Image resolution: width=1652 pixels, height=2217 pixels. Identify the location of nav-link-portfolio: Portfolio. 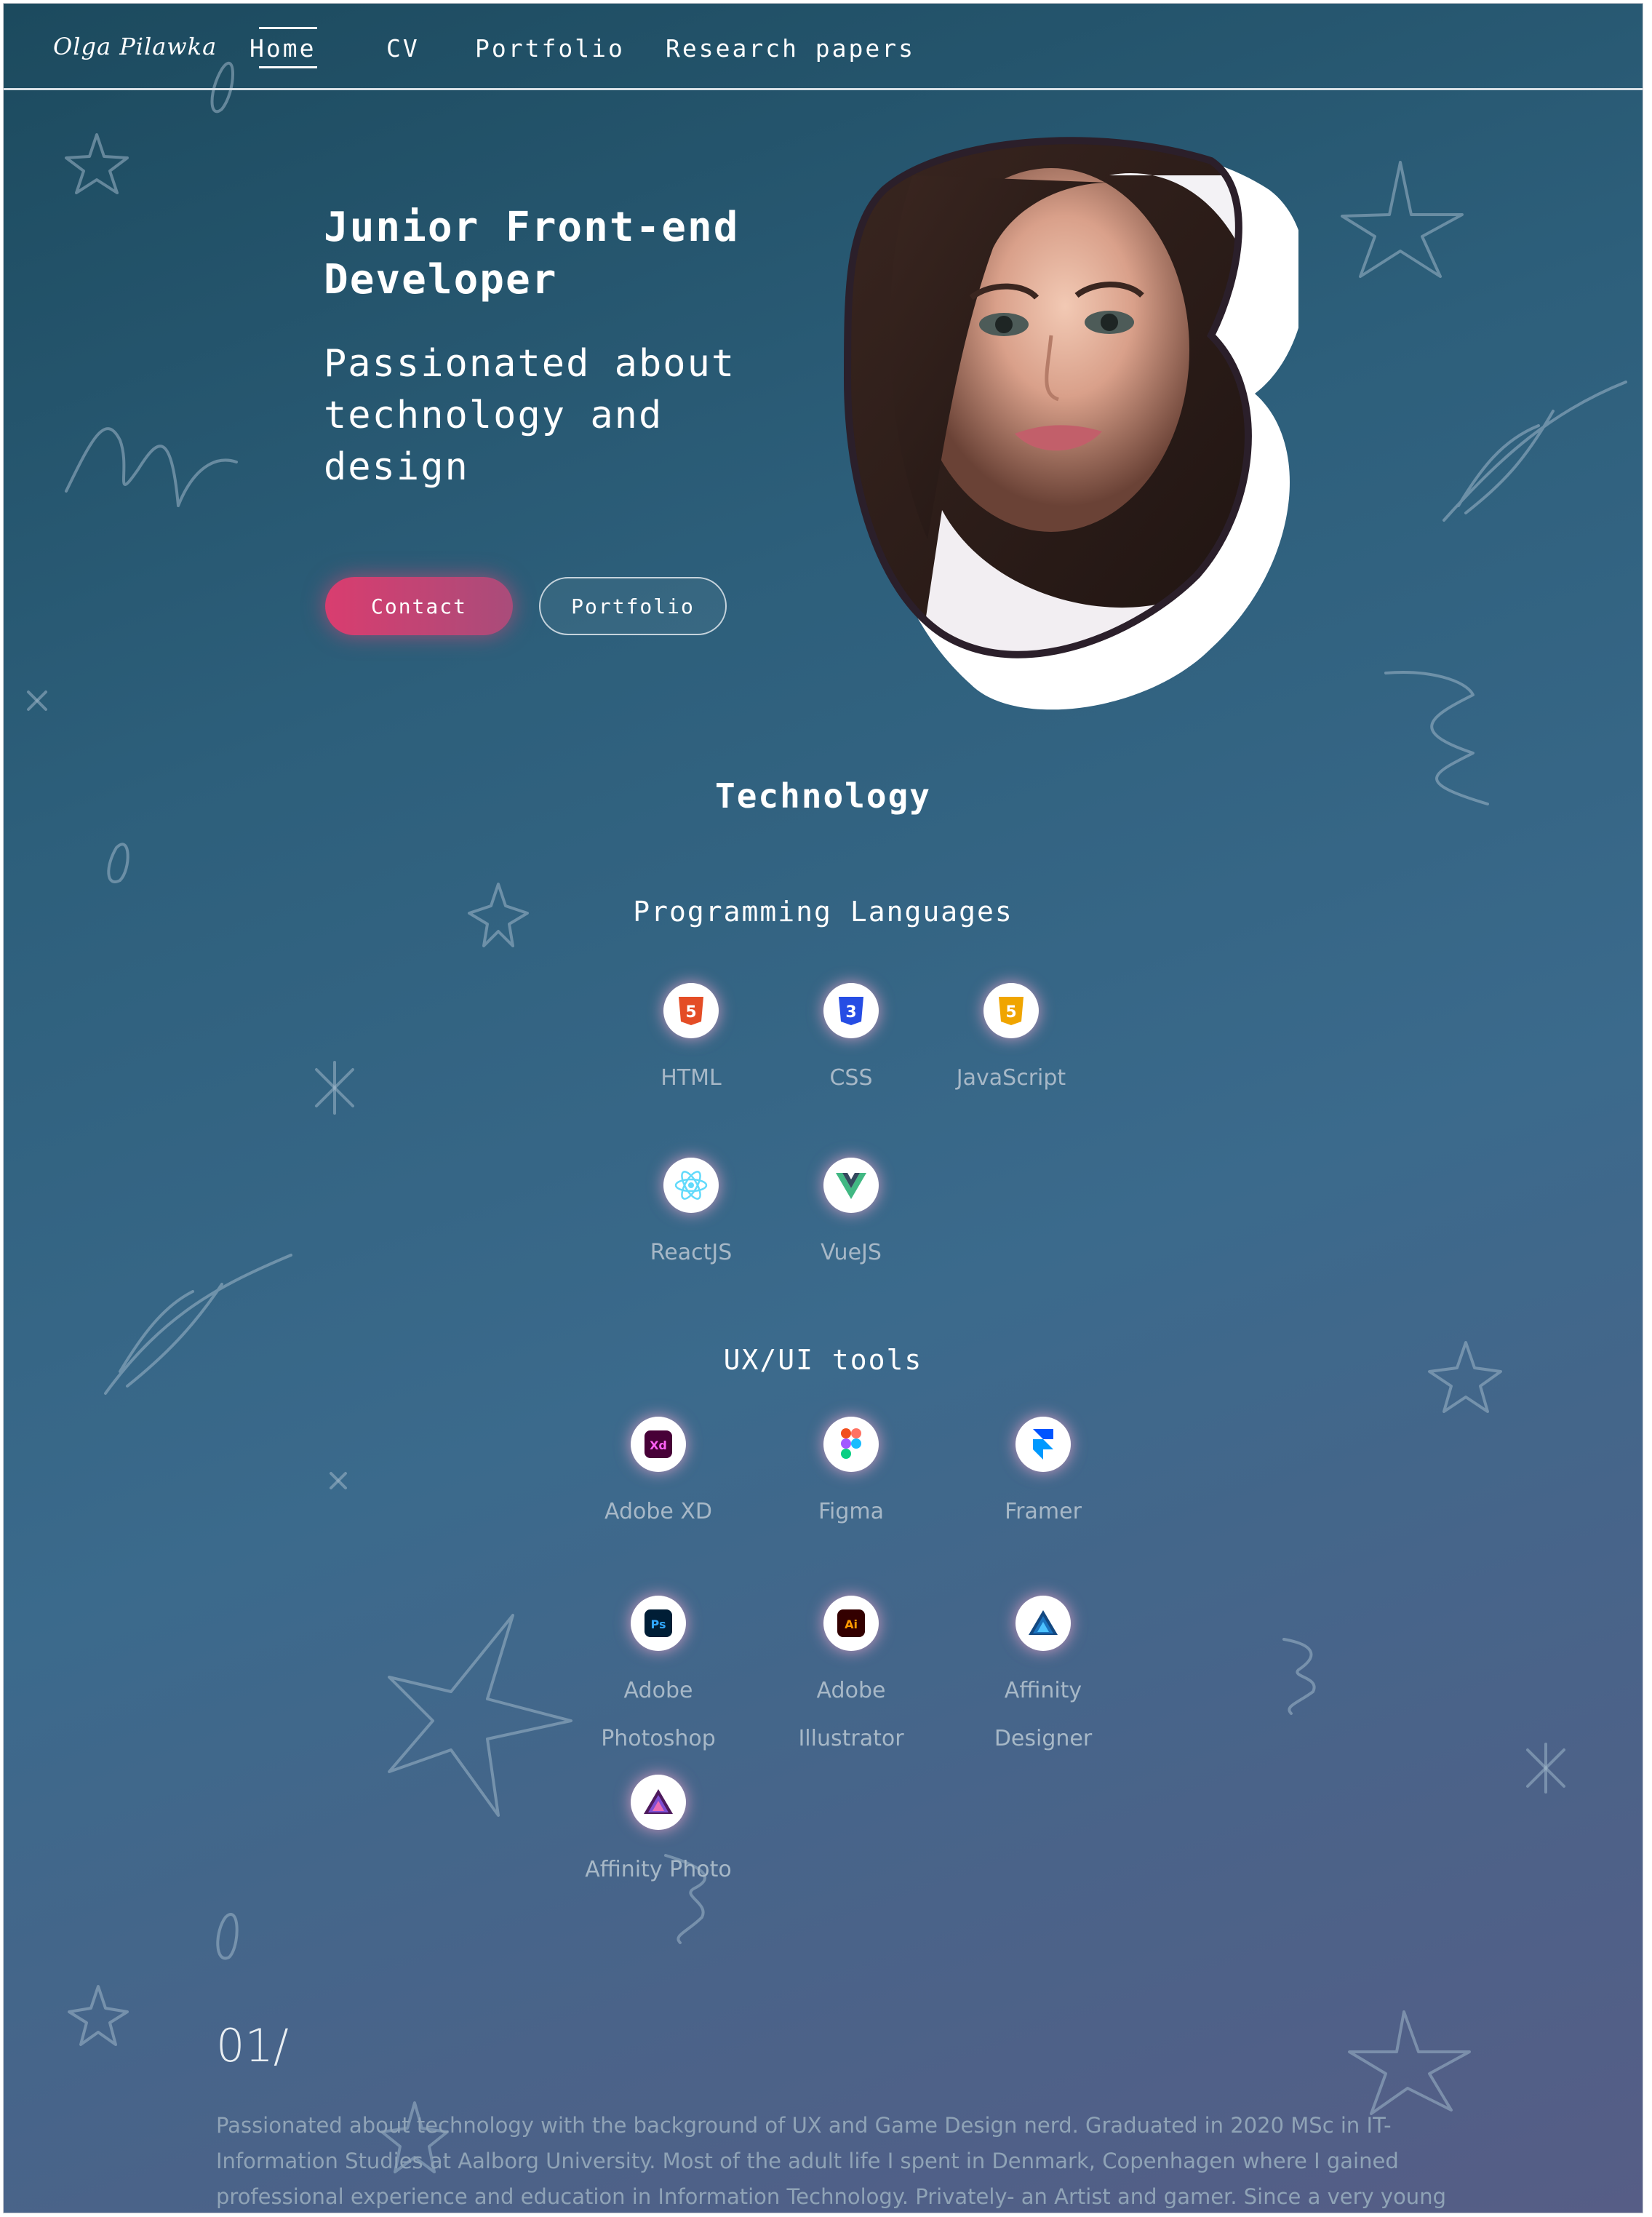
(550, 48).